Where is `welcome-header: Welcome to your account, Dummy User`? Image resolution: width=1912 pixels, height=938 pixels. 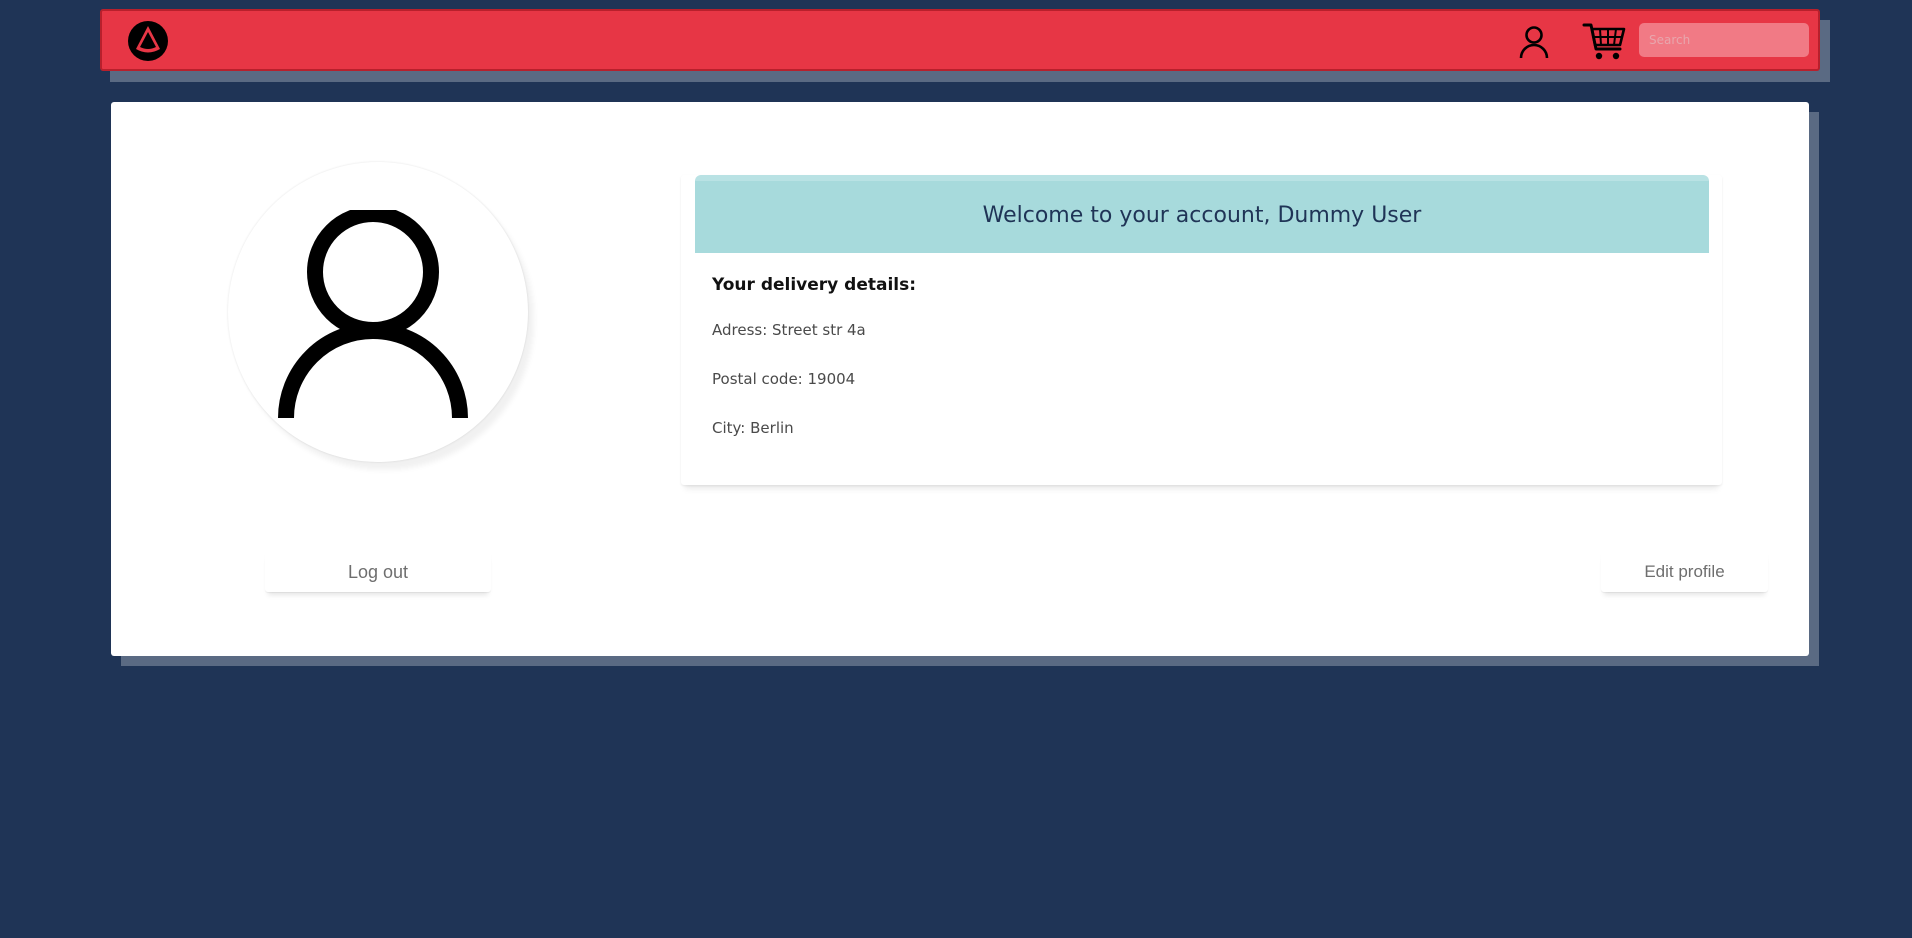 welcome-header: Welcome to your account, Dummy User is located at coordinates (1202, 214).